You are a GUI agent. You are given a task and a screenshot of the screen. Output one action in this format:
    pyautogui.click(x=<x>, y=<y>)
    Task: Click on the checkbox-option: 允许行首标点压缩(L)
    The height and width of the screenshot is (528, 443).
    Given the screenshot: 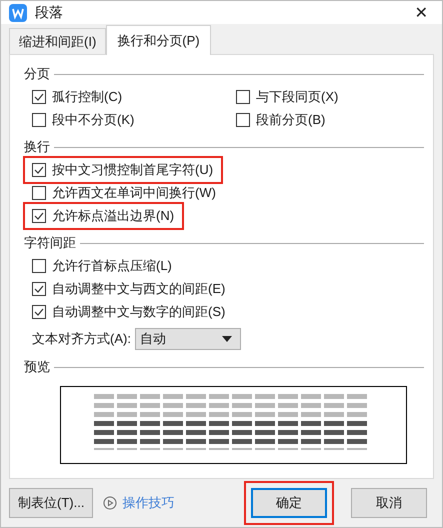 What is the action you would take?
    pyautogui.click(x=102, y=266)
    